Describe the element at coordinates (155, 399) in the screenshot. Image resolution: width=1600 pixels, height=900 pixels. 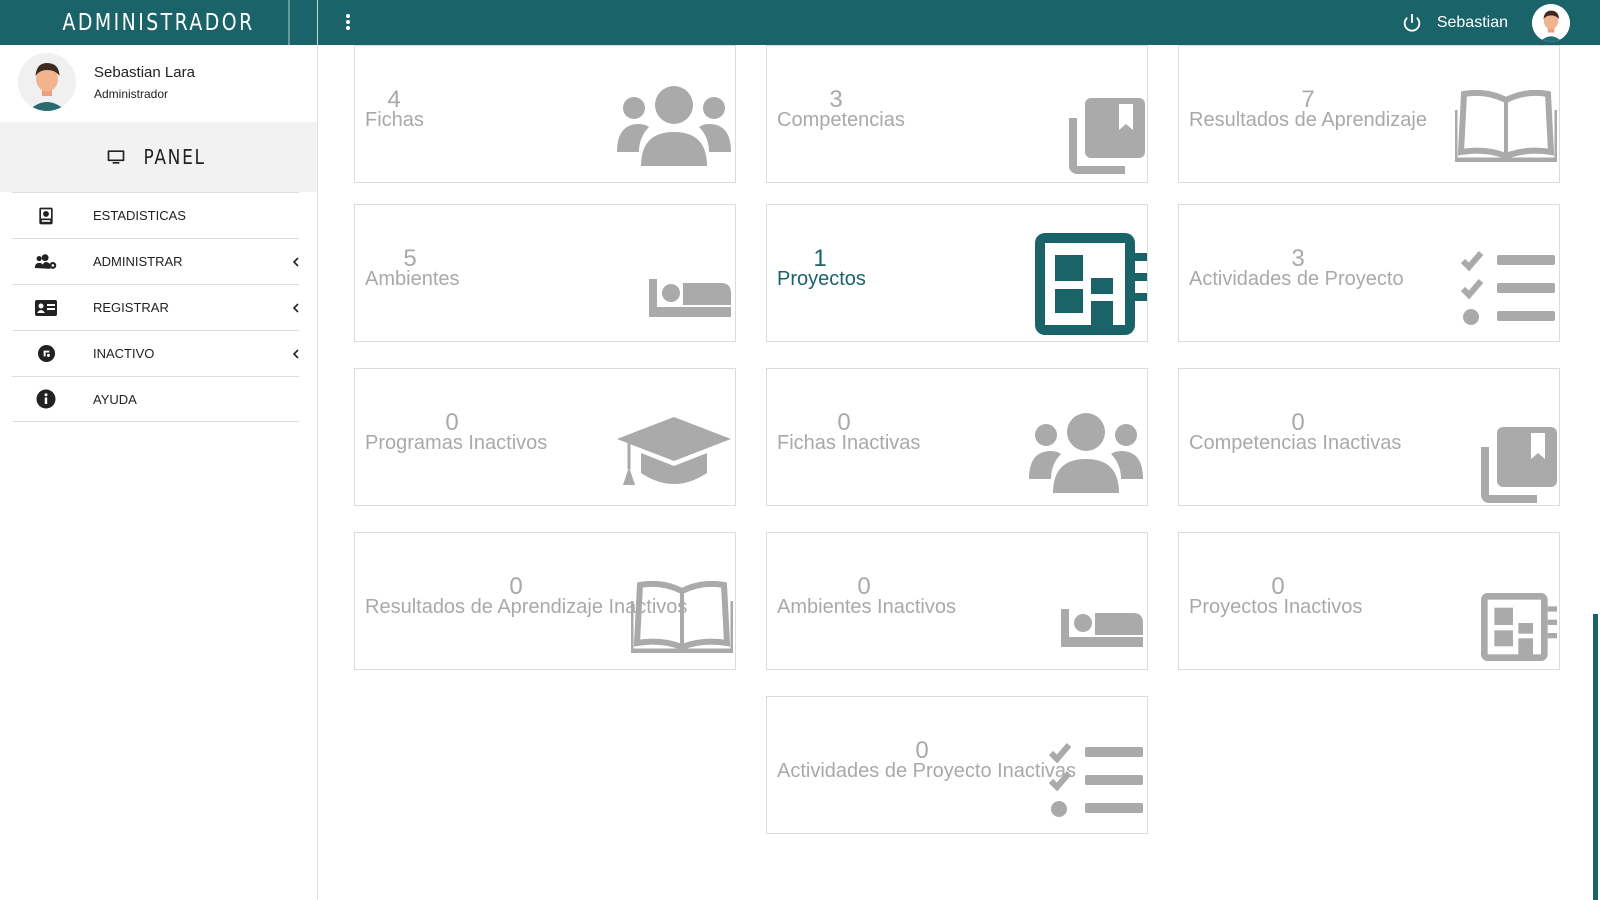
I see `sidebar-item-ayuda: AYUDA` at that location.